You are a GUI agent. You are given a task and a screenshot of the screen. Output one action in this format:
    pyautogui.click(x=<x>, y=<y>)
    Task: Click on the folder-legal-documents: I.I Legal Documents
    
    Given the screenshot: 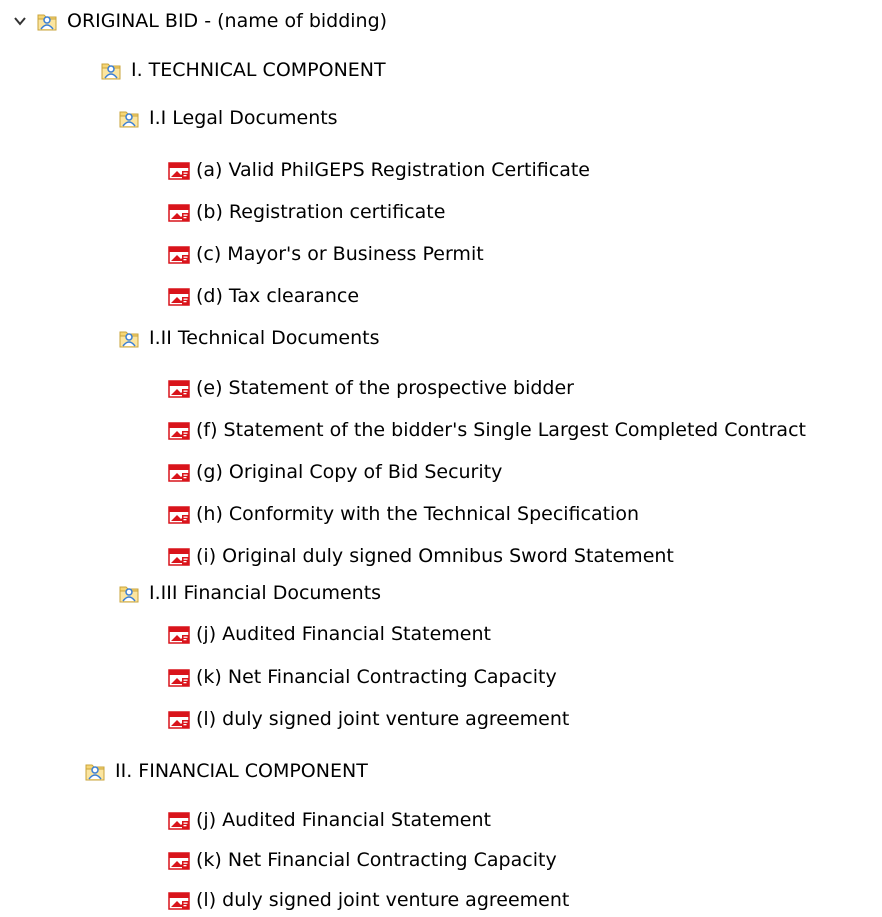 What is the action you would take?
    pyautogui.click(x=228, y=118)
    